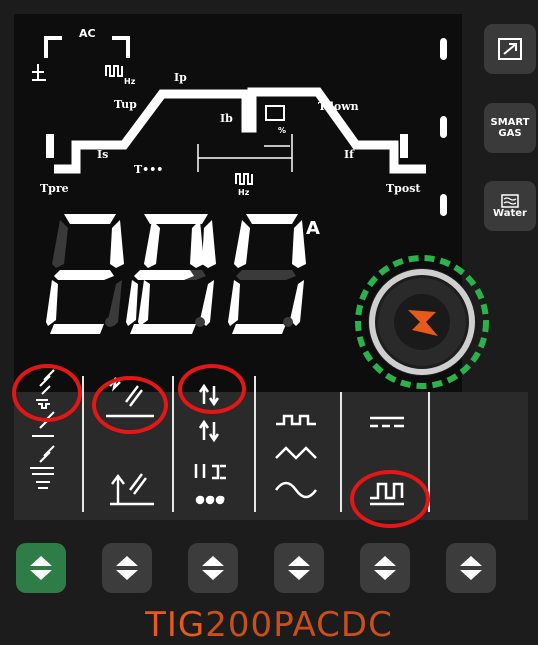  What do you see at coordinates (132, 489) in the screenshot?
I see `lift-ignition-icon` at bounding box center [132, 489].